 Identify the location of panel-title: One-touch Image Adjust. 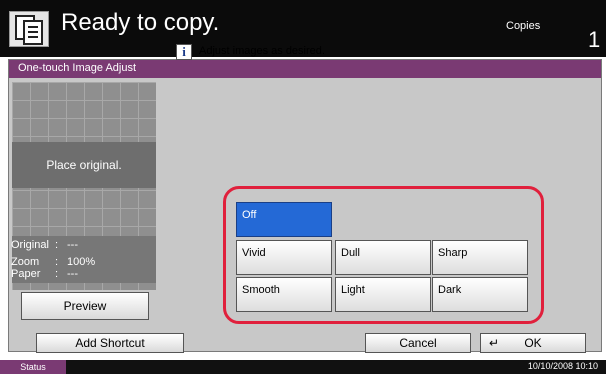
(305, 69).